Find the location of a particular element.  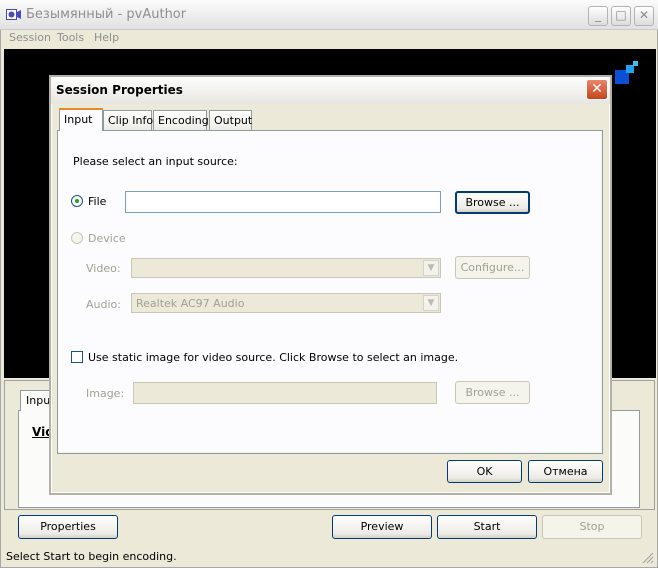

image-path-input is located at coordinates (285, 393).